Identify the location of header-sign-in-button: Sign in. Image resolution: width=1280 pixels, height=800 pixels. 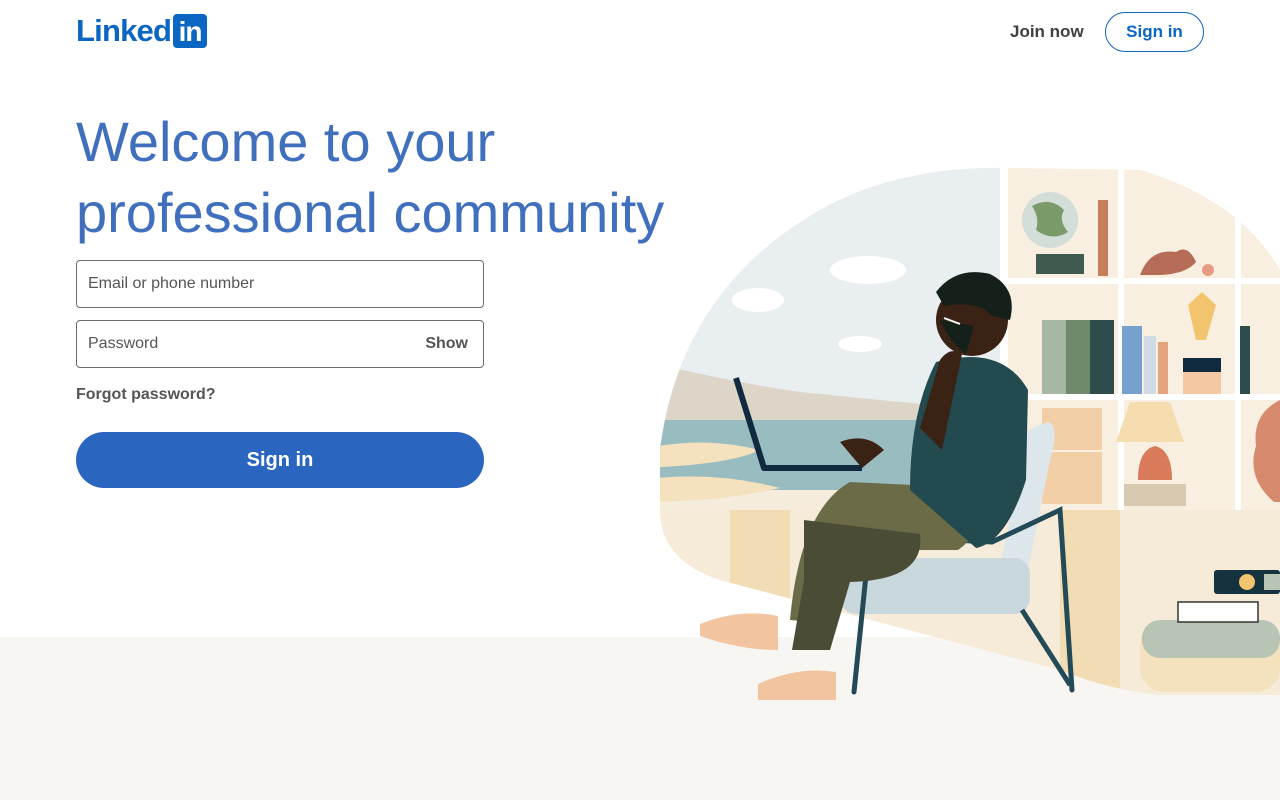
(1154, 32).